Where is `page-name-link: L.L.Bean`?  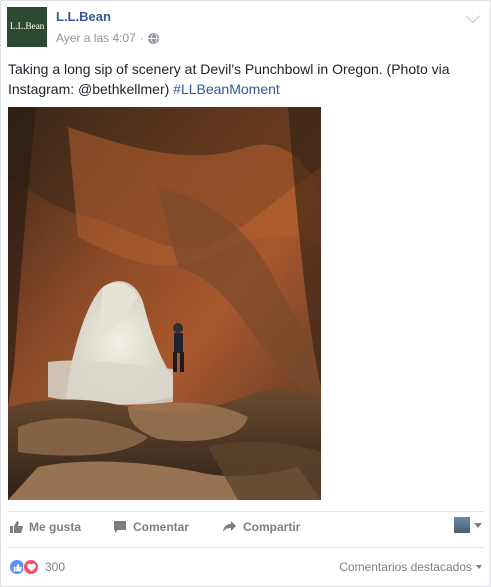 page-name-link: L.L.Bean is located at coordinates (83, 16).